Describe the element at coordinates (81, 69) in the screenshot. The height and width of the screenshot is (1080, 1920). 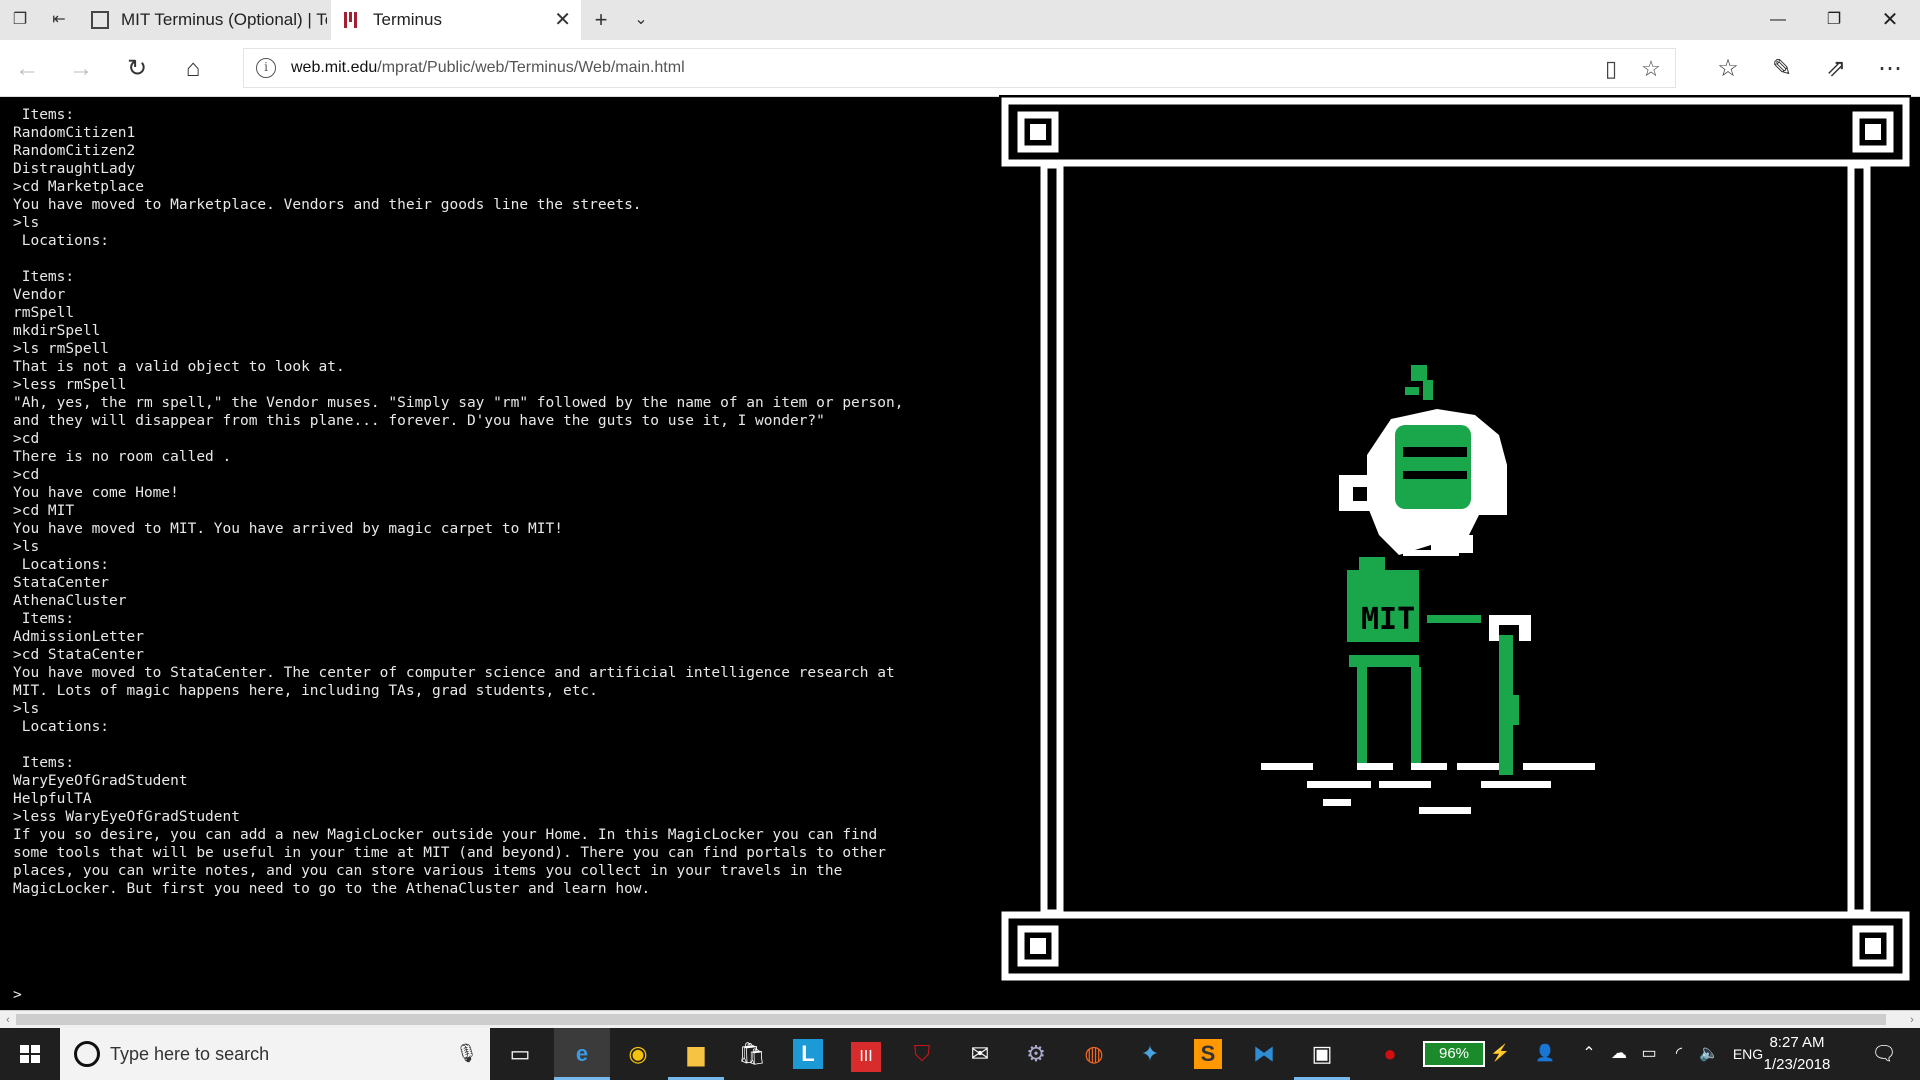
I see `forward-arrow-icon: →` at that location.